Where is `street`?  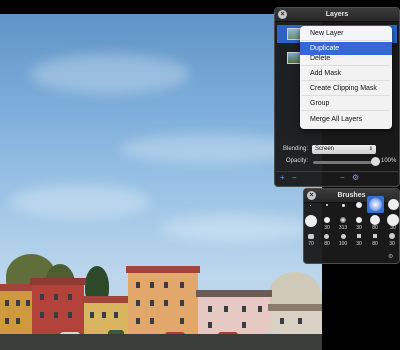
street is located at coordinates (161, 342).